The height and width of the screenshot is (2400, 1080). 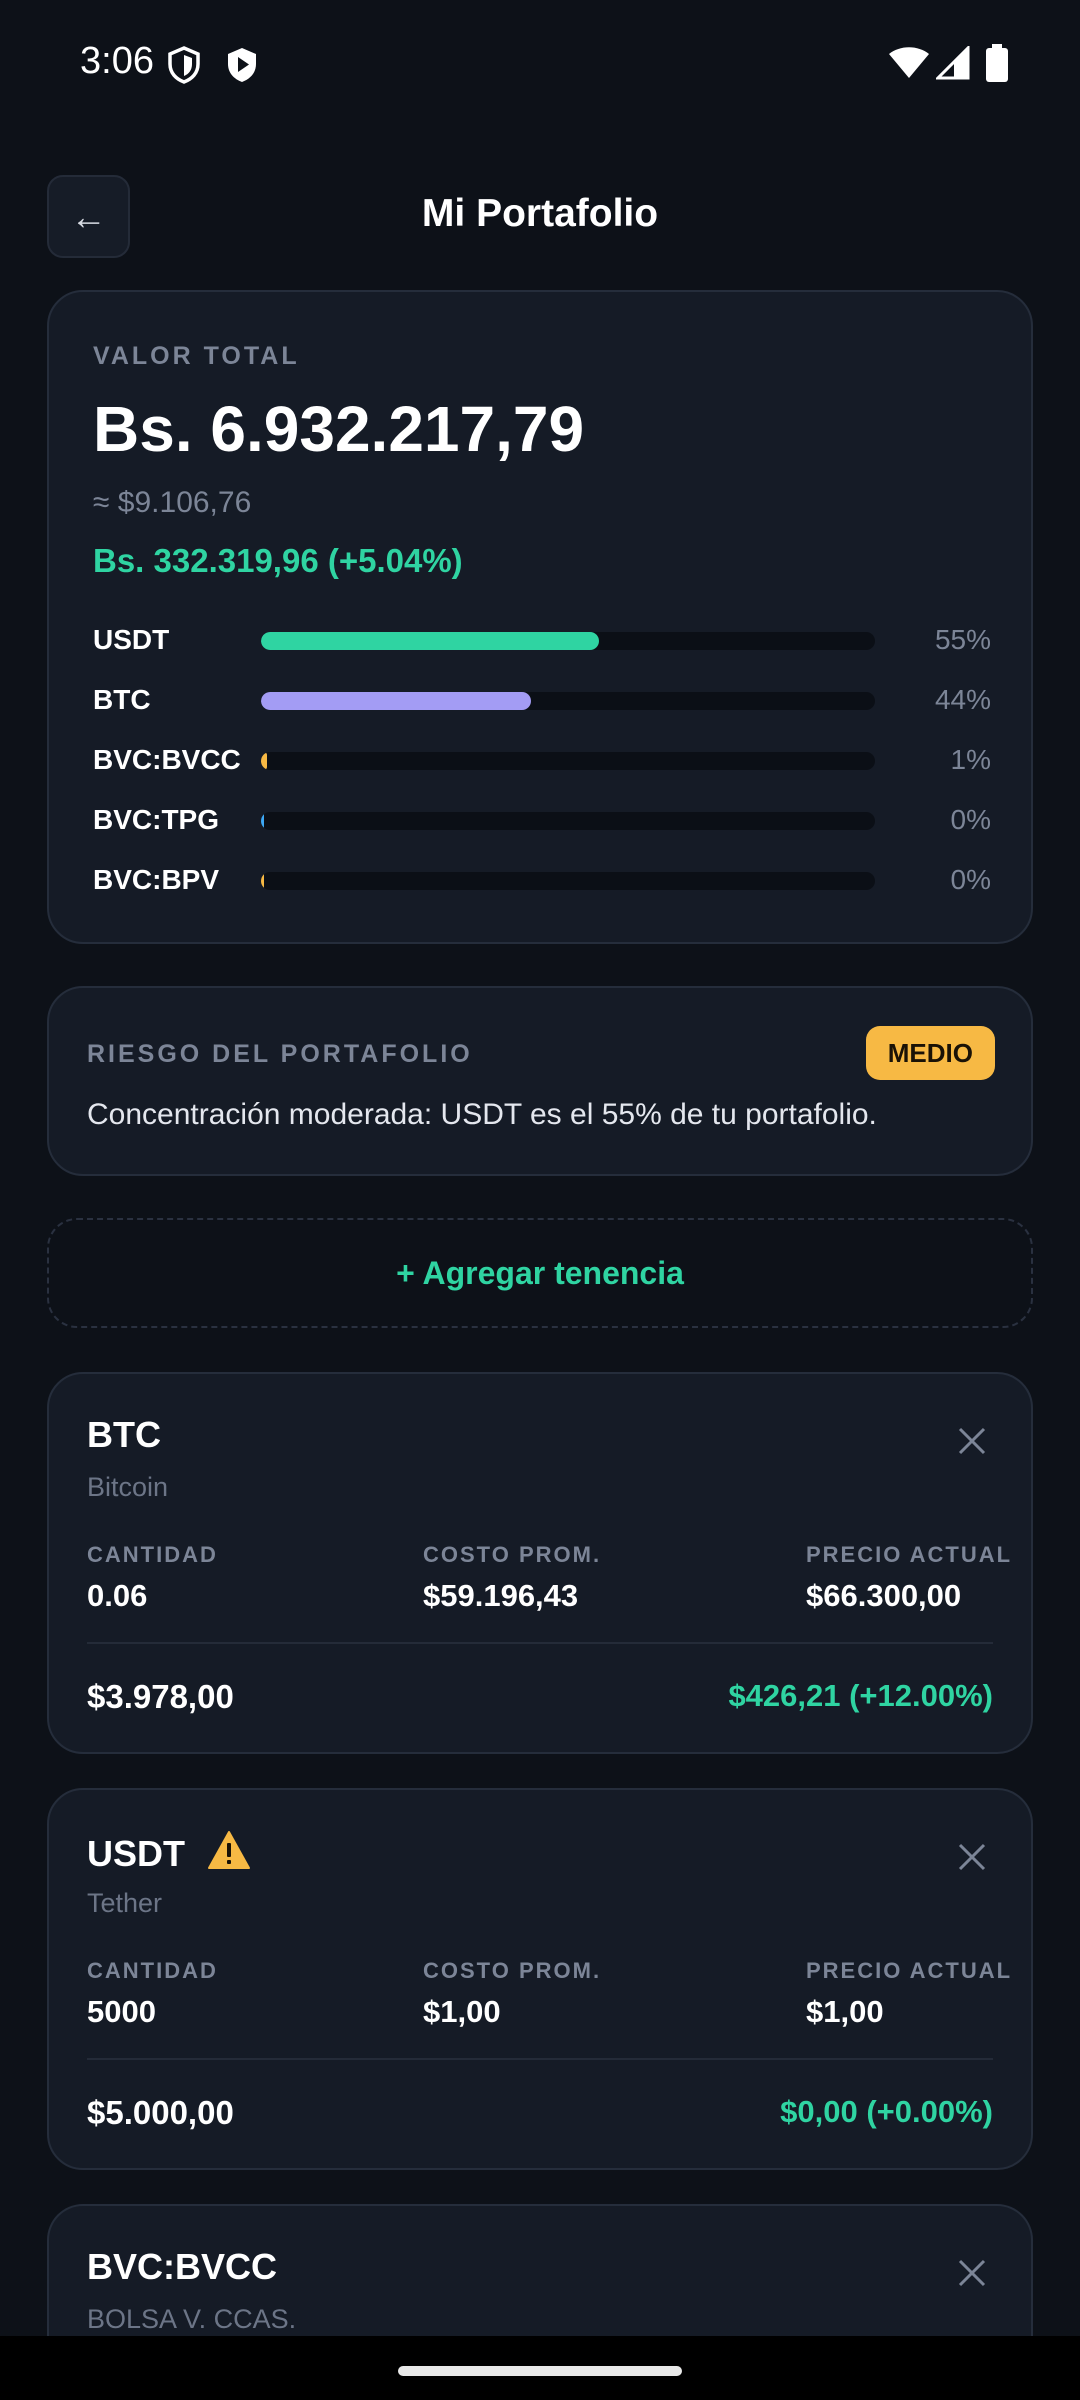 What do you see at coordinates (339, 429) in the screenshot?
I see `total-value-amount: Bs. 6.932.217,79` at bounding box center [339, 429].